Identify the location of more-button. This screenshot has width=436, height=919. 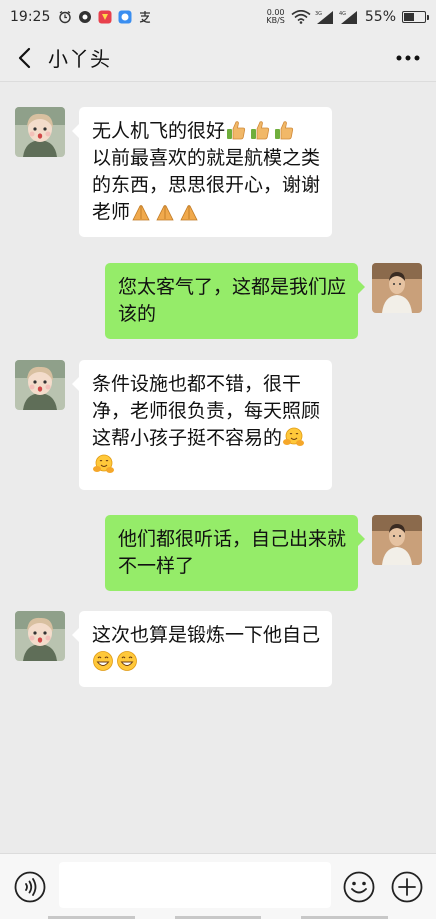
(408, 58).